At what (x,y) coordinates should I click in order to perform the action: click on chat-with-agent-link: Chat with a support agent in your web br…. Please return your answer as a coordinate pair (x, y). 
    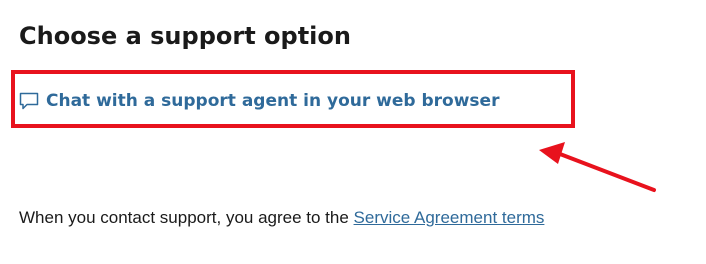
    Looking at the image, I should click on (258, 101).